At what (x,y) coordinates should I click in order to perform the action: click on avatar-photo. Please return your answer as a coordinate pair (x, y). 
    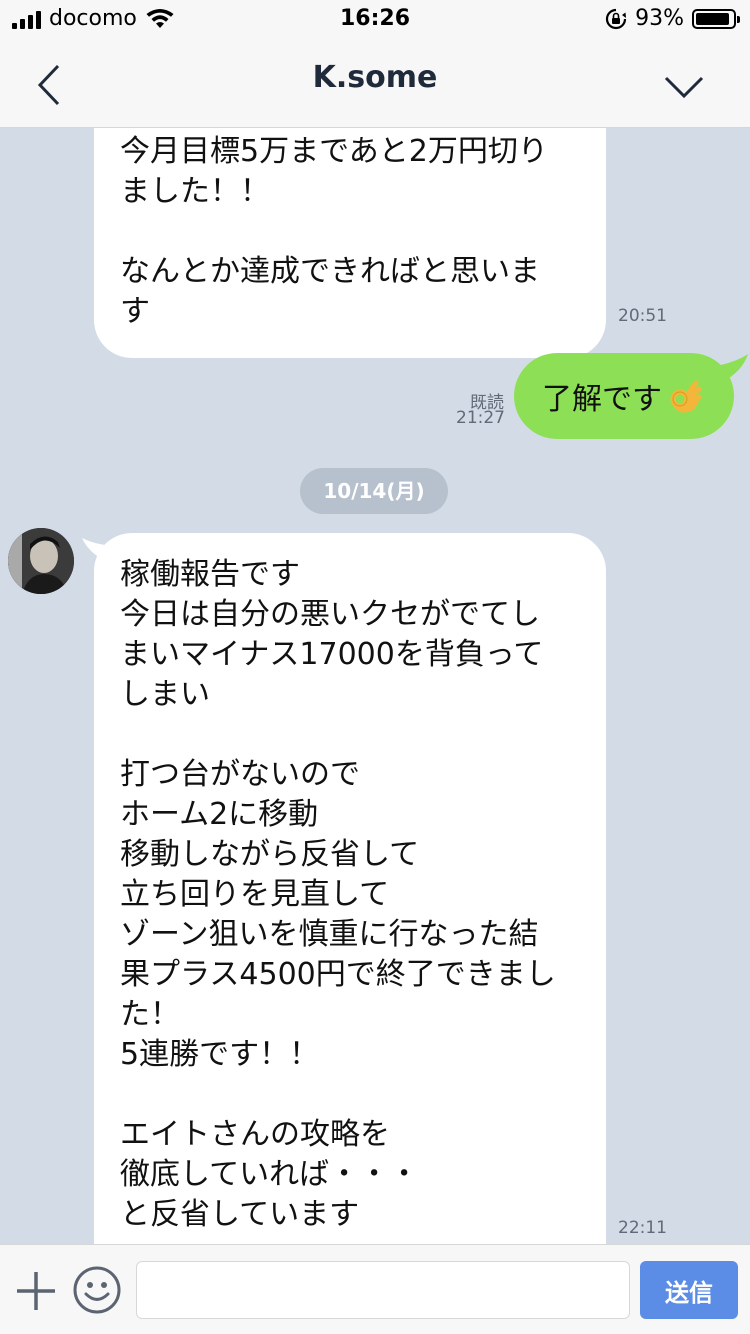
    Looking at the image, I should click on (41, 561).